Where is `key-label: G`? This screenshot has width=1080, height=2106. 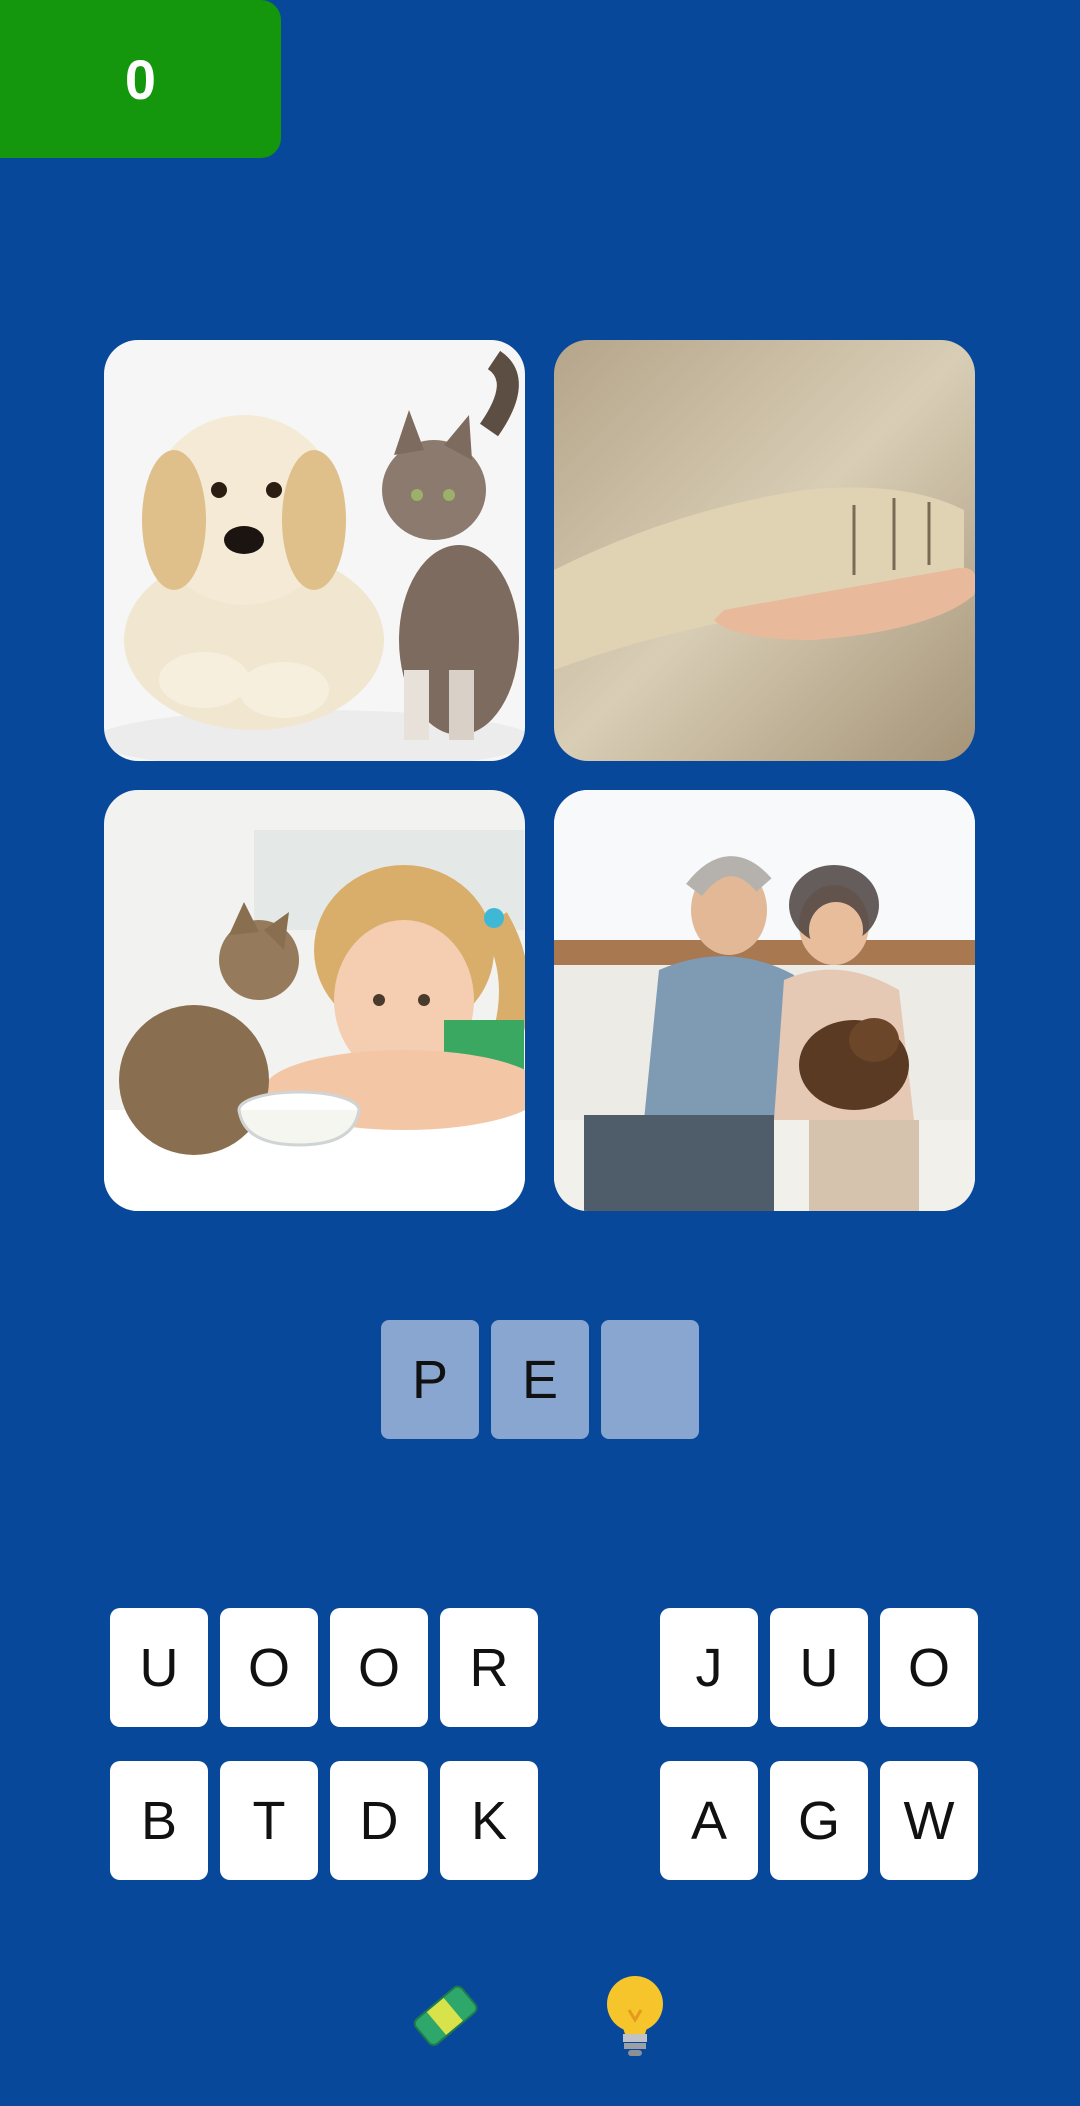 key-label: G is located at coordinates (818, 1820).